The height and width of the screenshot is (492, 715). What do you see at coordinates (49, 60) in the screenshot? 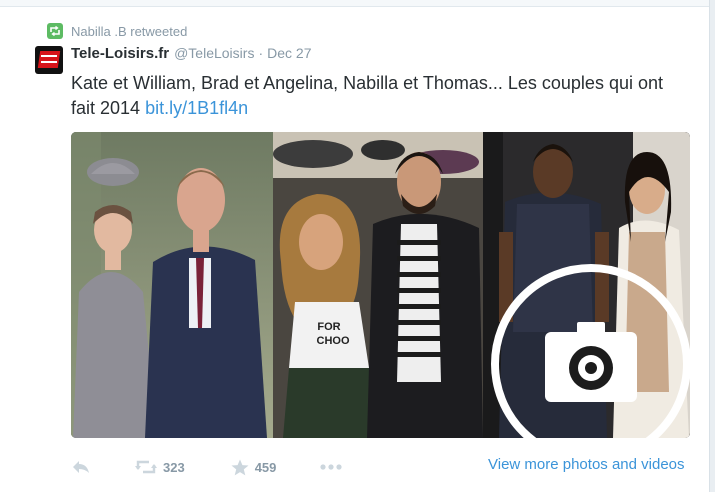
I see `avatar` at bounding box center [49, 60].